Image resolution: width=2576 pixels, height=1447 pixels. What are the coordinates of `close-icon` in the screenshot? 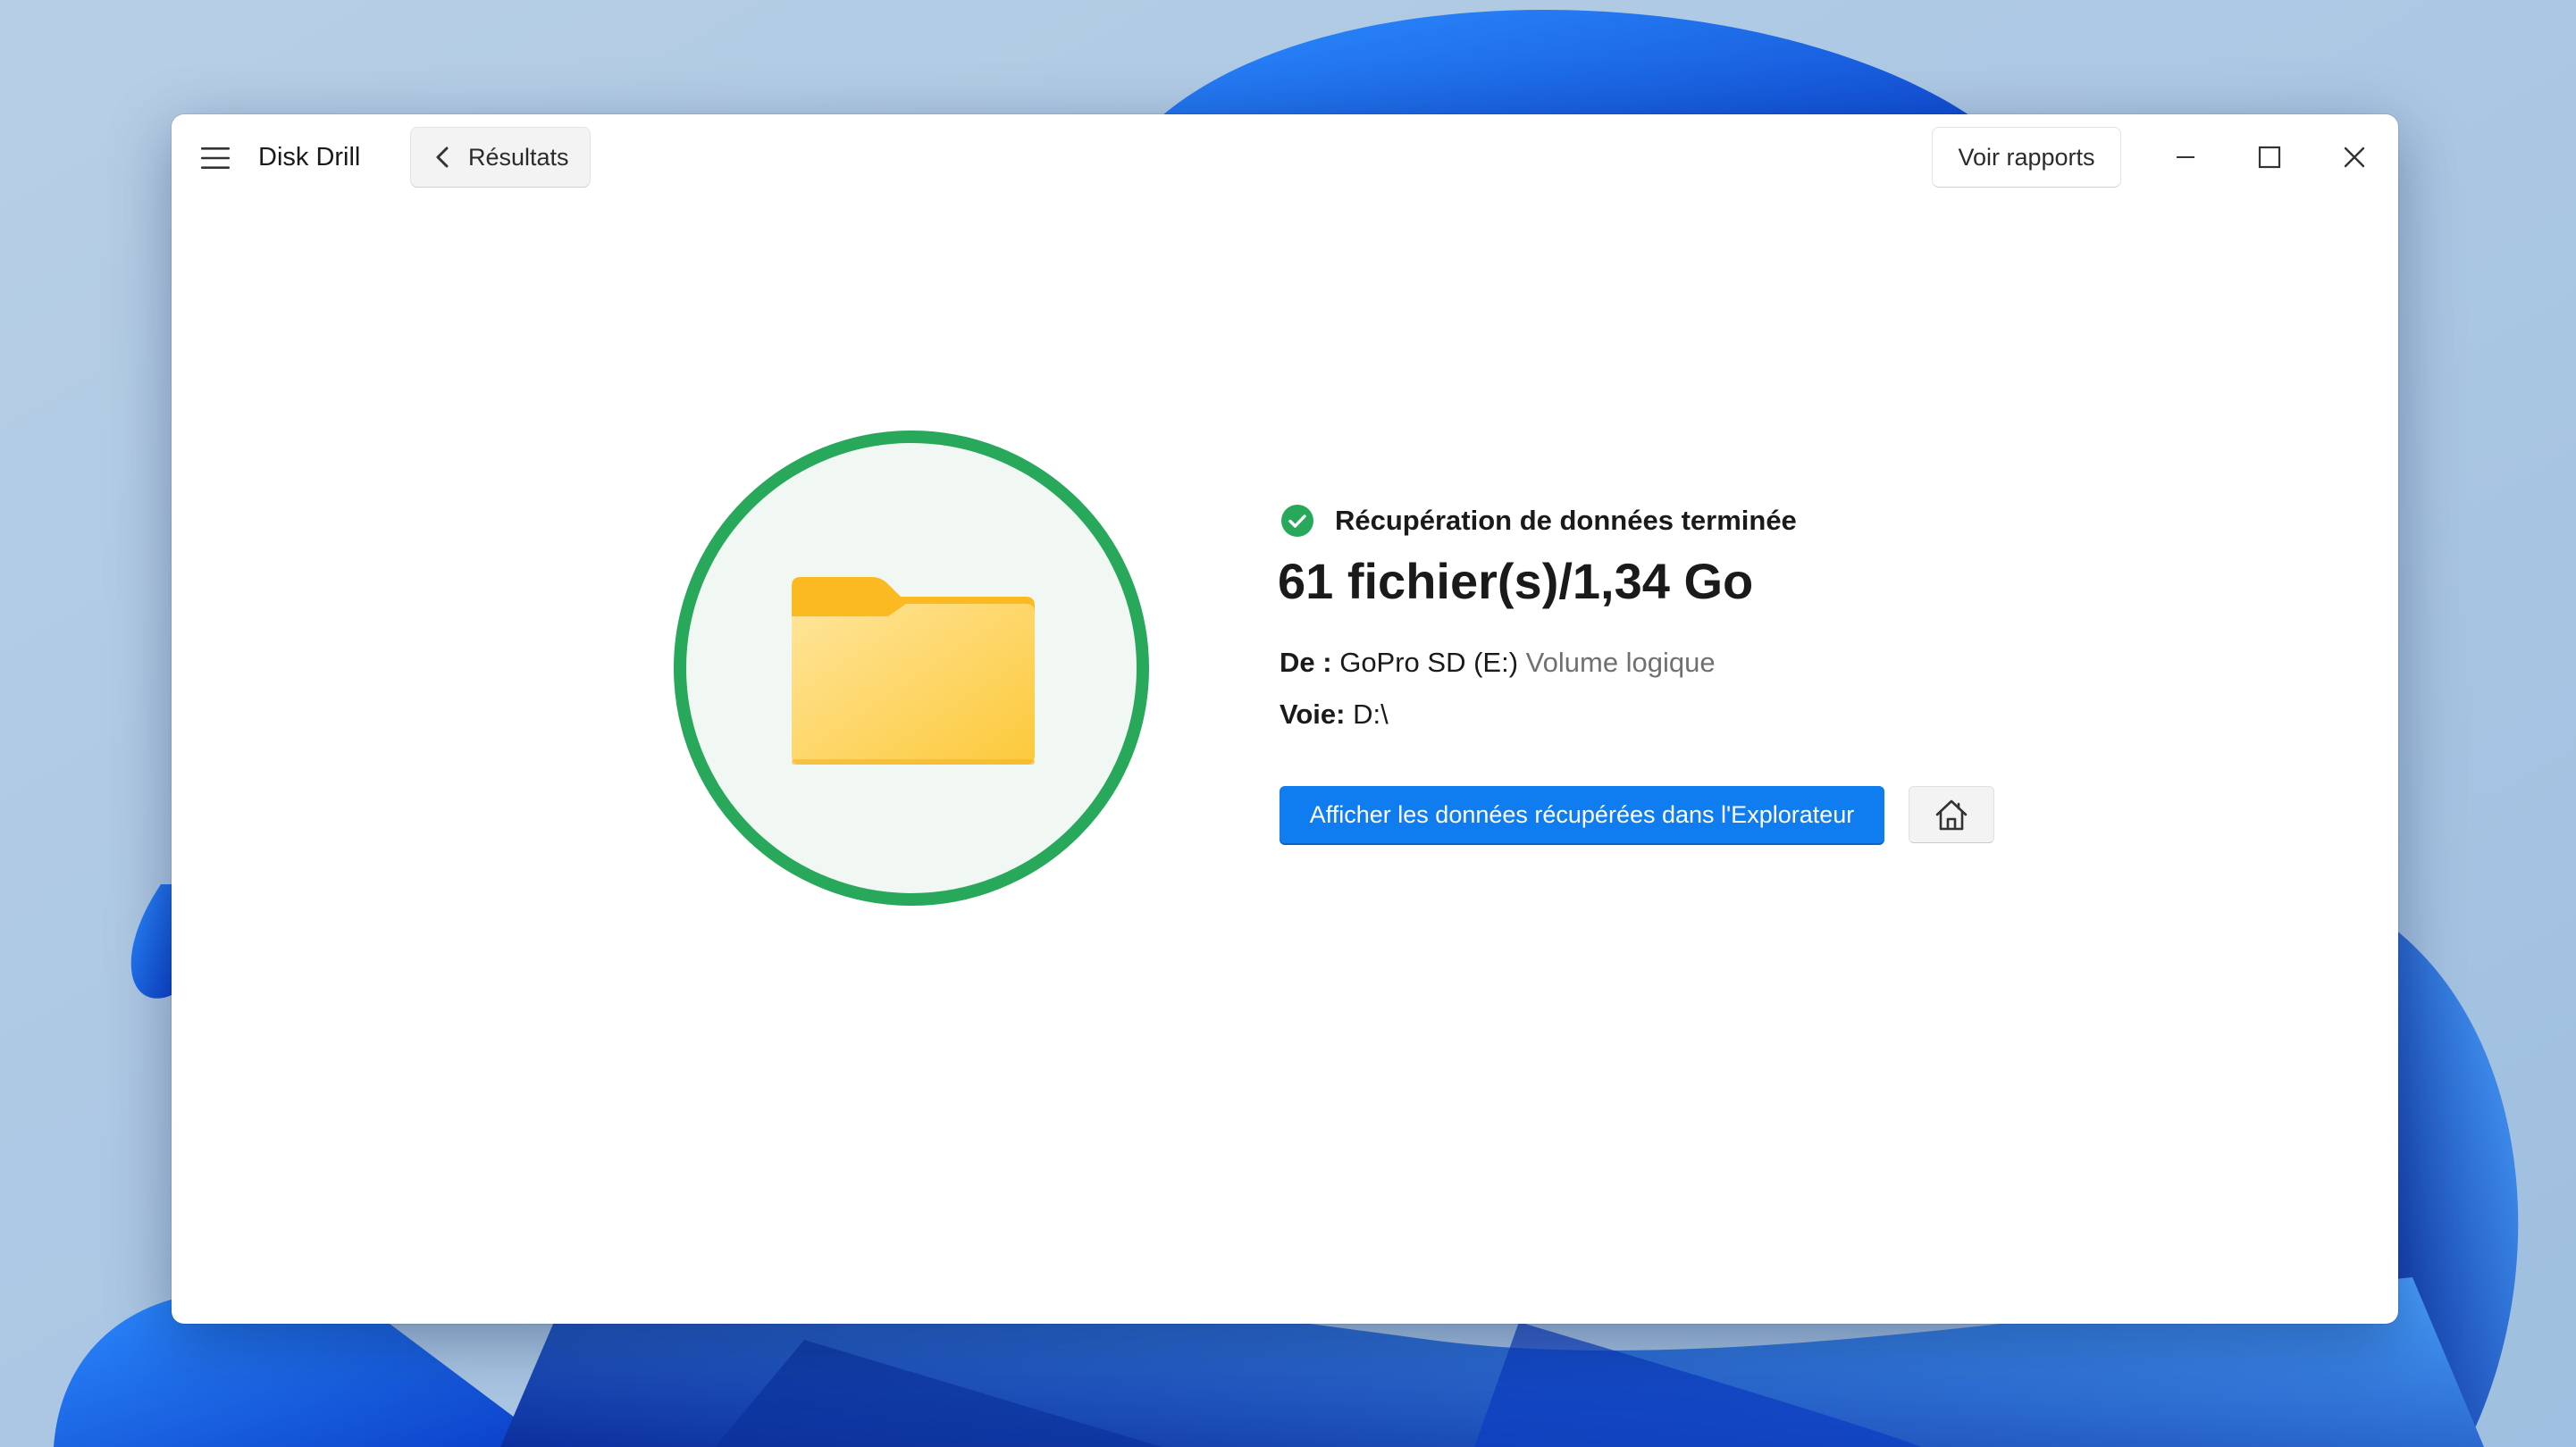 It's located at (2354, 157).